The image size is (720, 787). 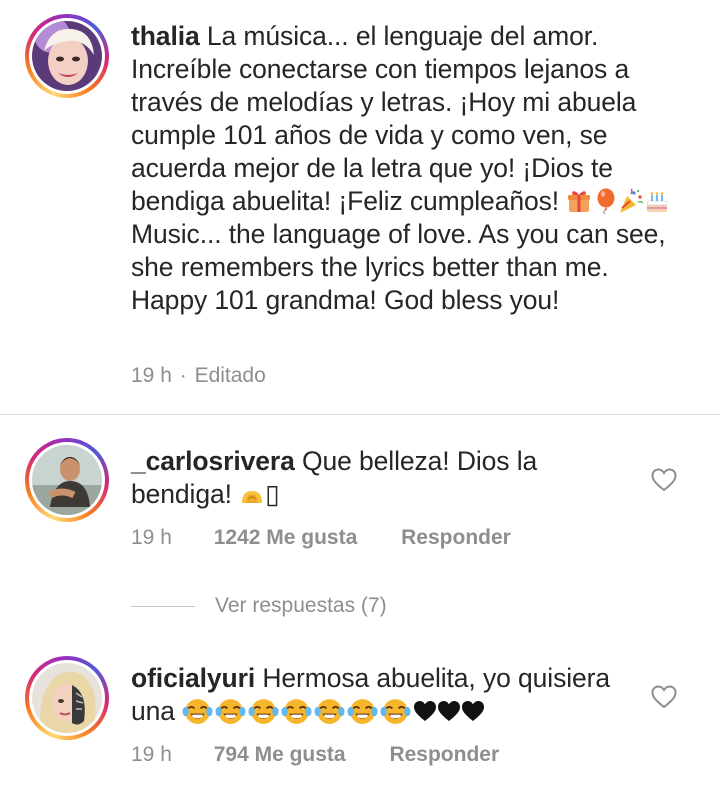 I want to click on comment-username: oficialyuri, so click(x=193, y=678).